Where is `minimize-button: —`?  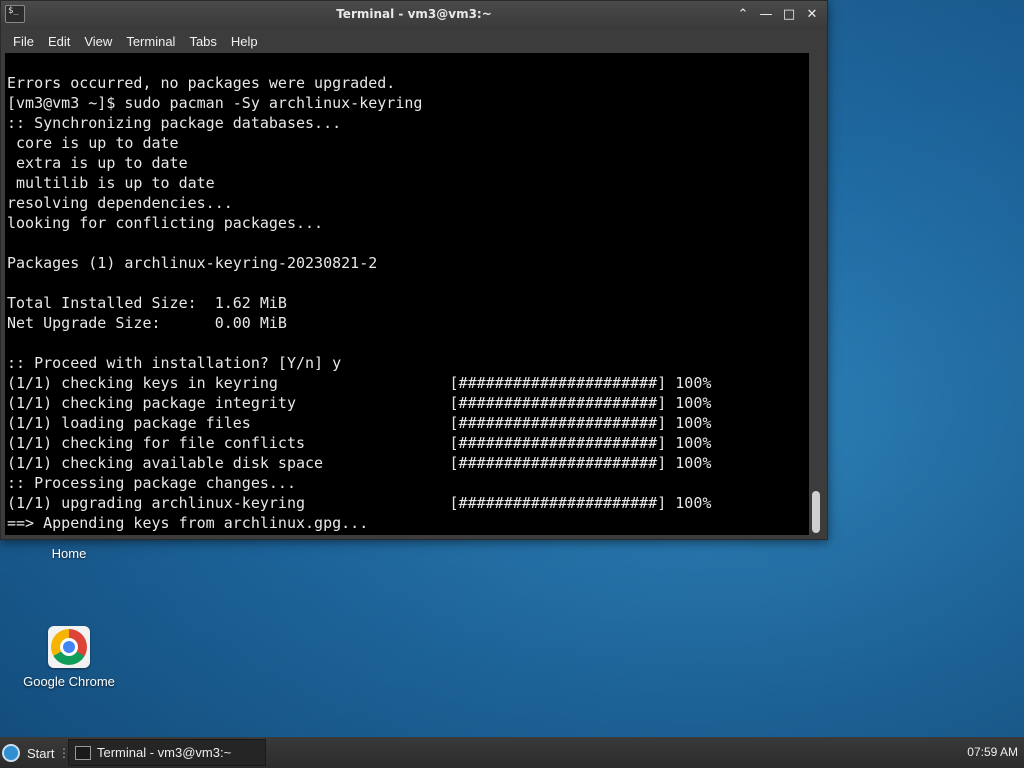 minimize-button: — is located at coordinates (766, 15).